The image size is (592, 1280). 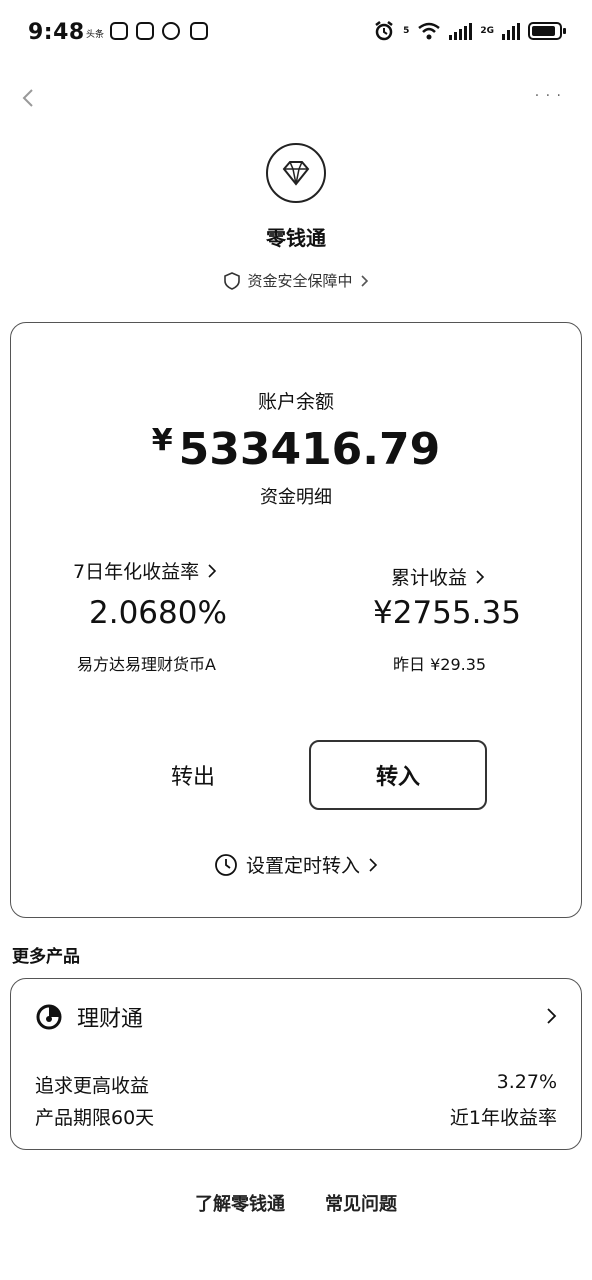 I want to click on balance-amount: 533416.79, so click(x=309, y=449).